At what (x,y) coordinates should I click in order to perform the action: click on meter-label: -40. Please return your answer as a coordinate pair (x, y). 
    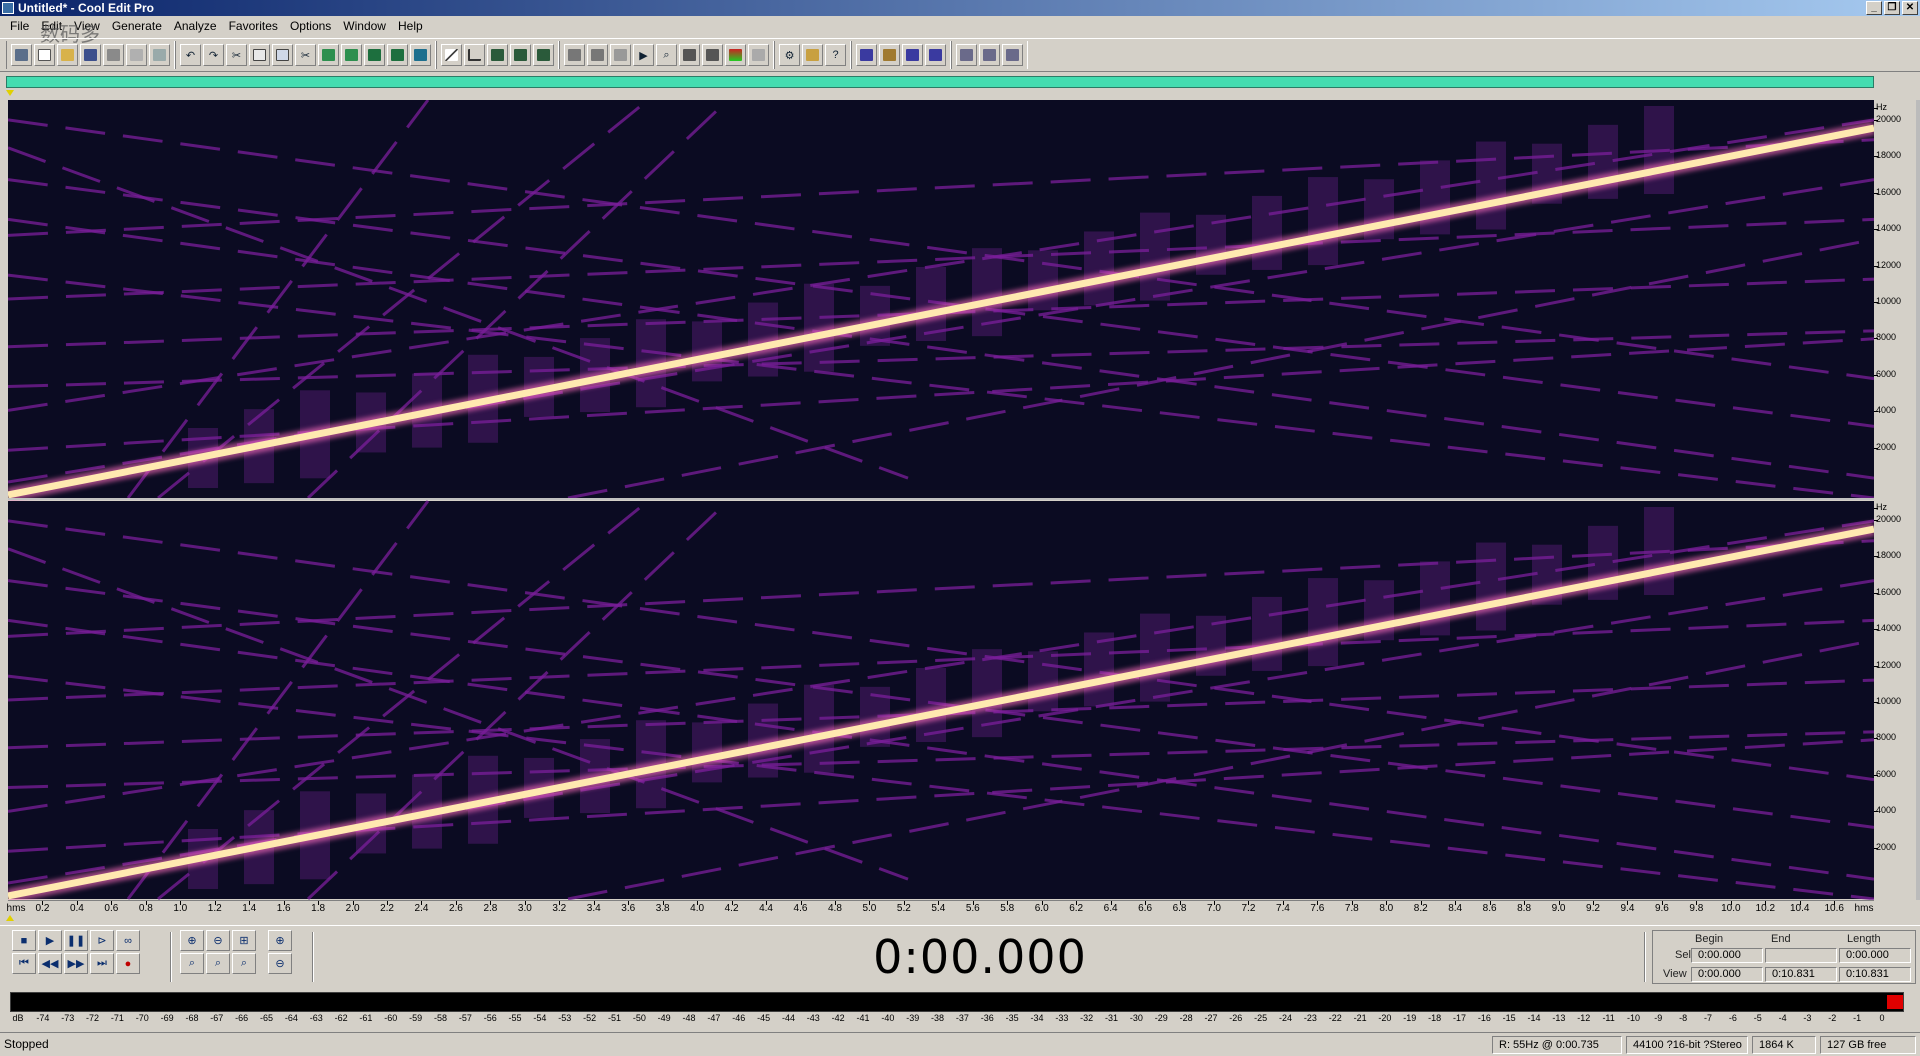
    Looking at the image, I should click on (888, 1018).